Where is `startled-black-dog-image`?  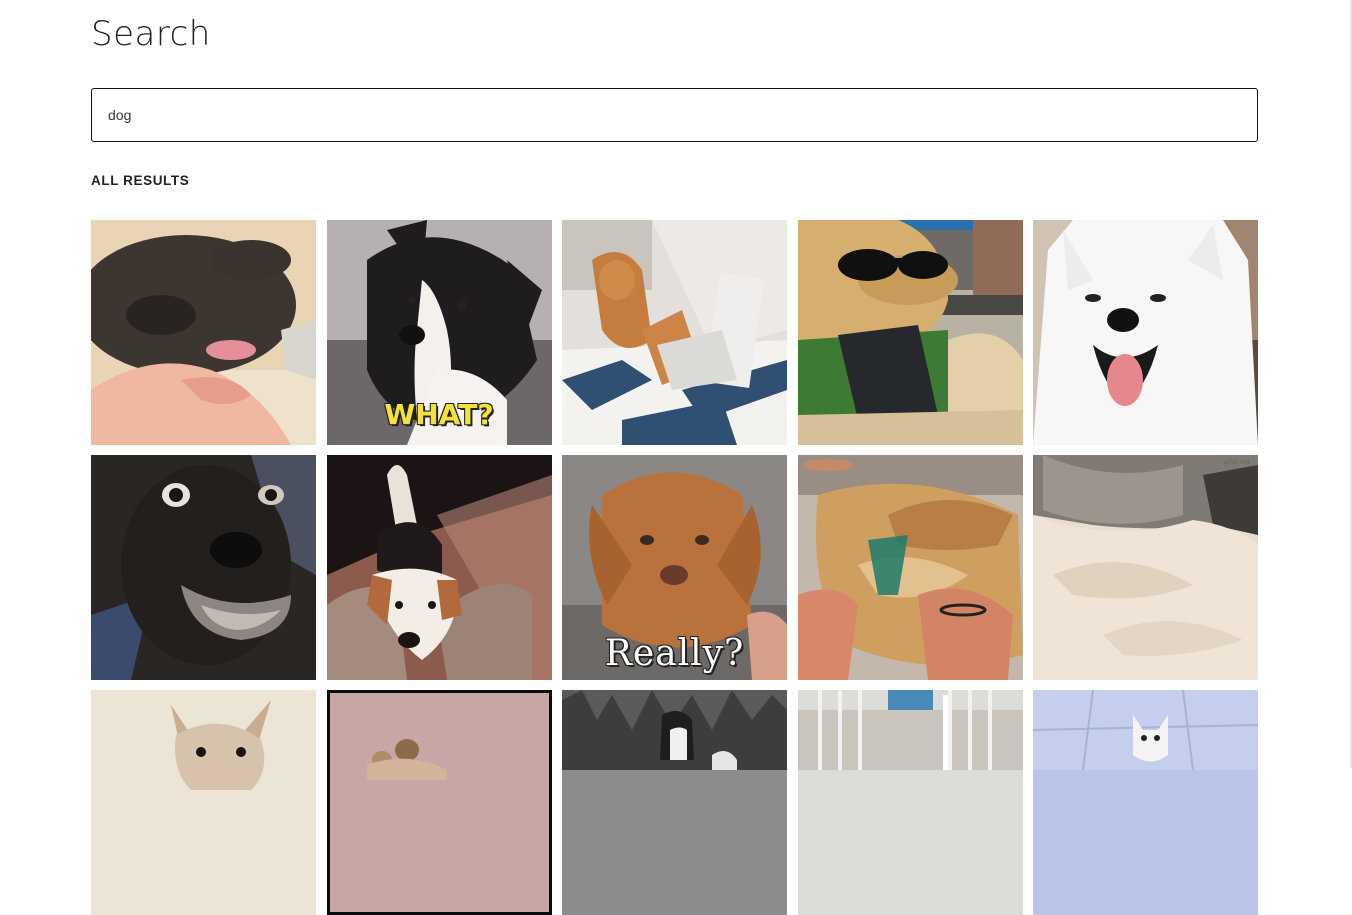 startled-black-dog-image is located at coordinates (203, 567).